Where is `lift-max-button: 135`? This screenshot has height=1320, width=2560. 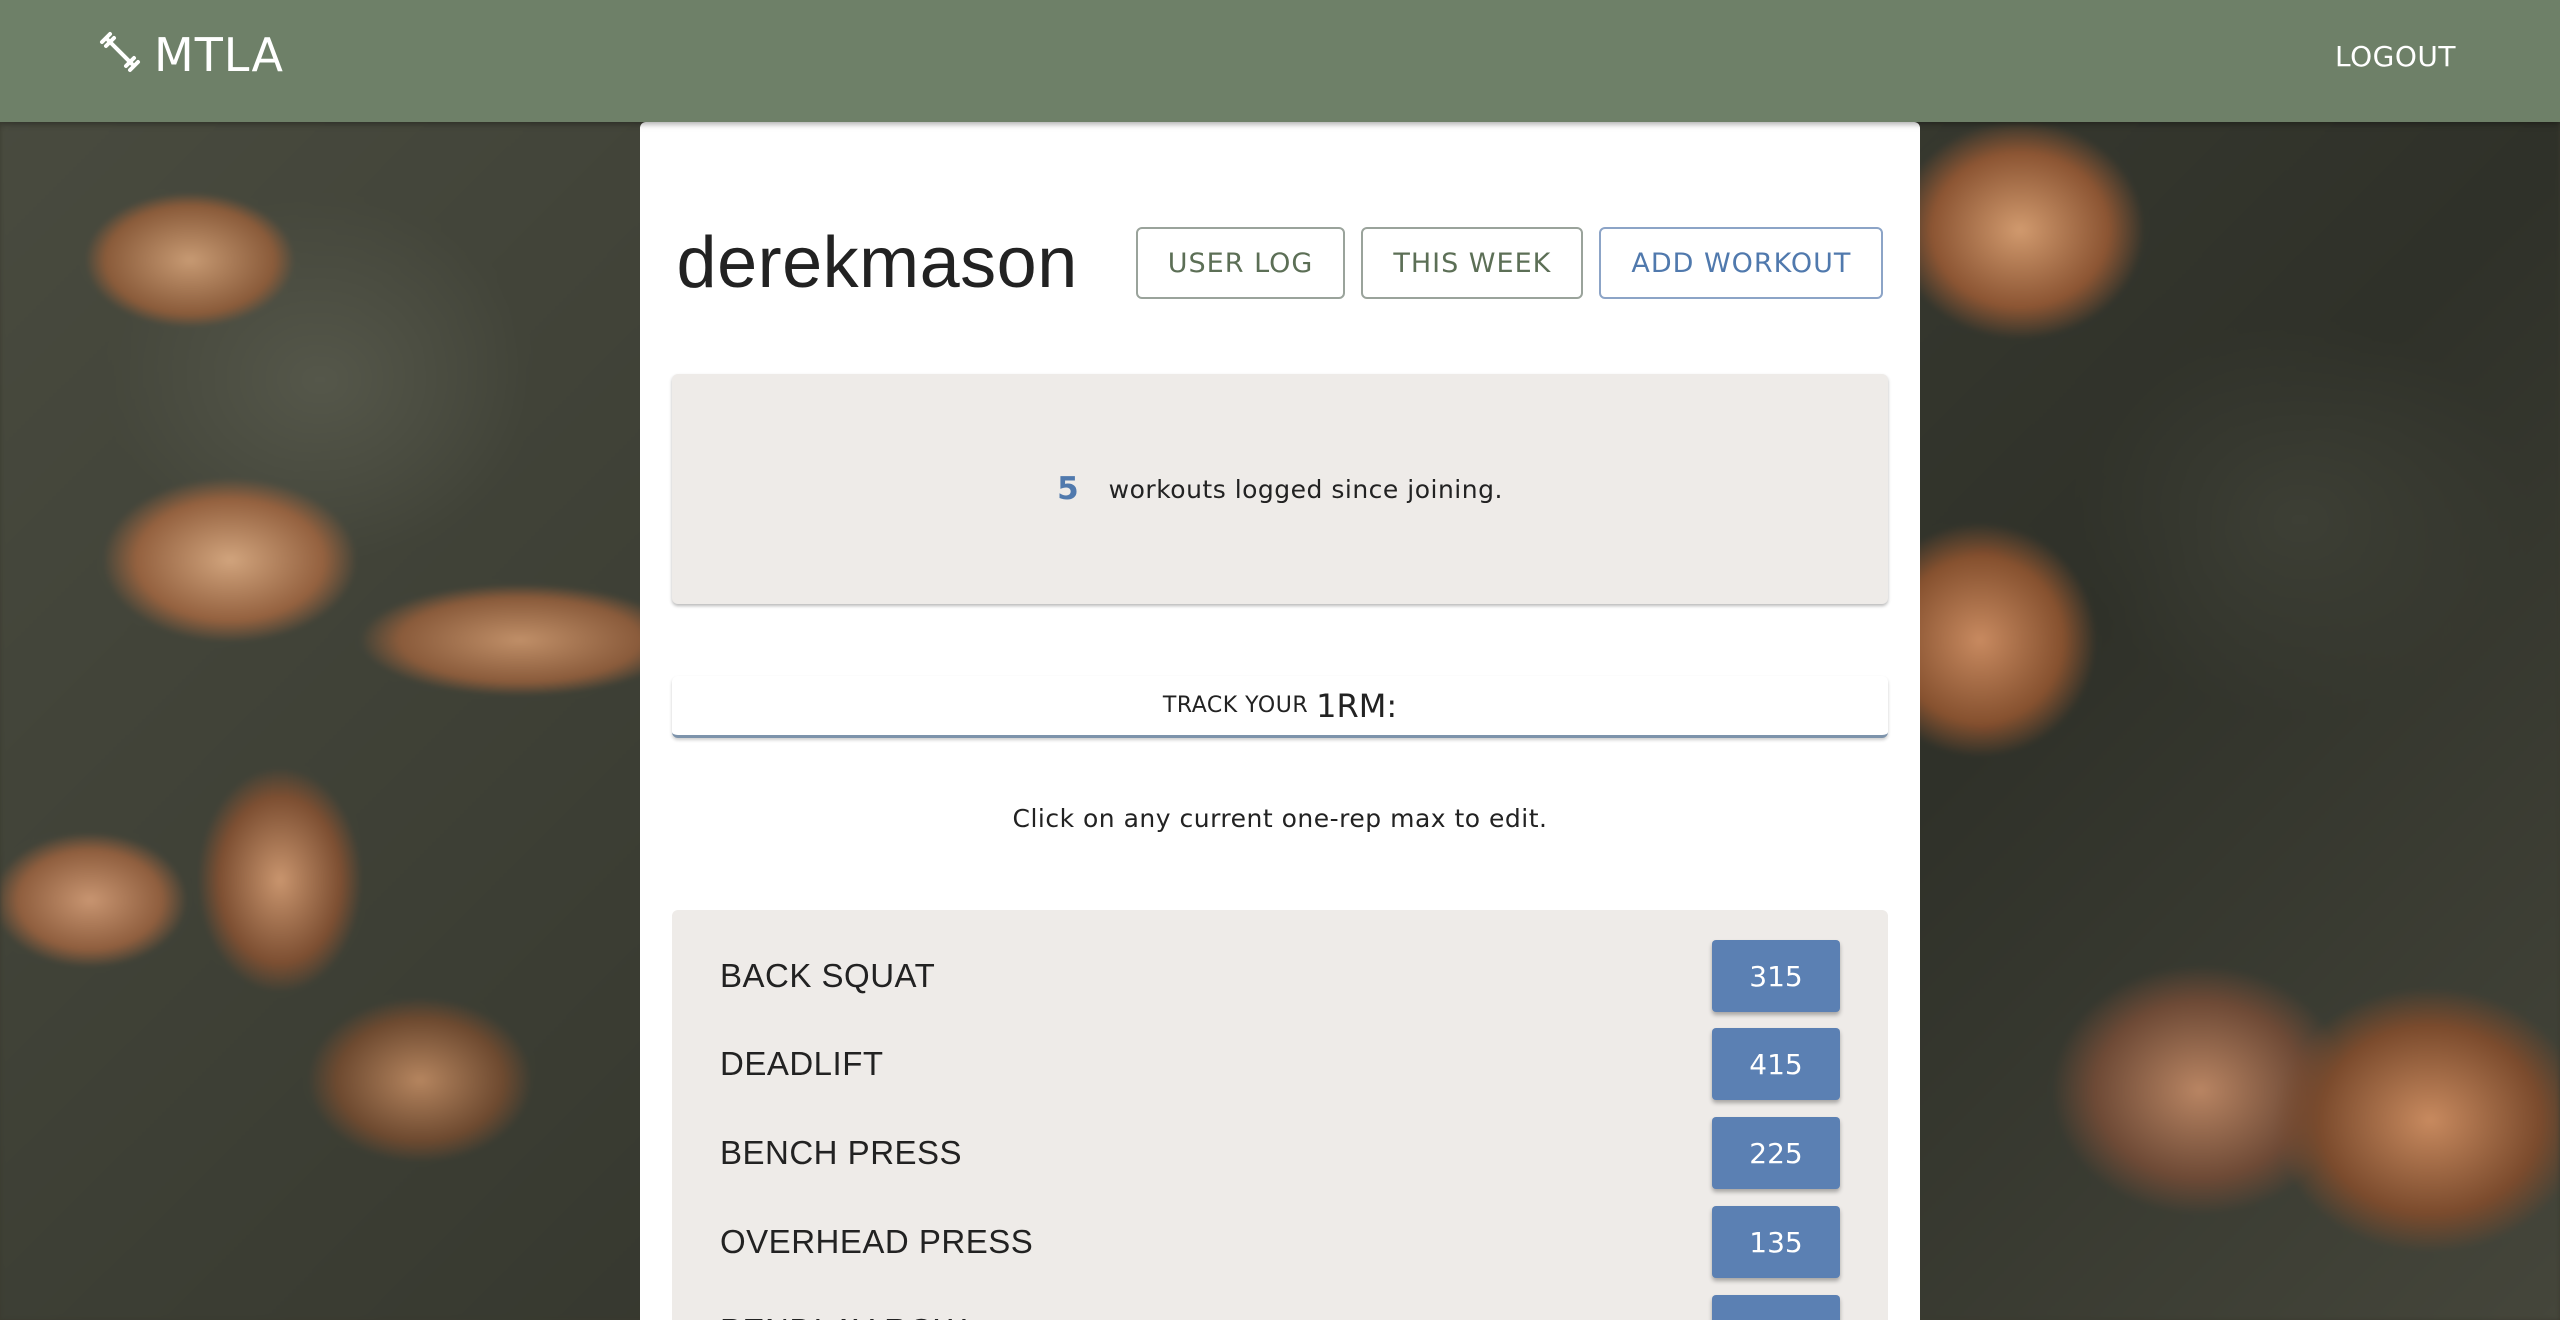
lift-max-button: 135 is located at coordinates (1776, 1242).